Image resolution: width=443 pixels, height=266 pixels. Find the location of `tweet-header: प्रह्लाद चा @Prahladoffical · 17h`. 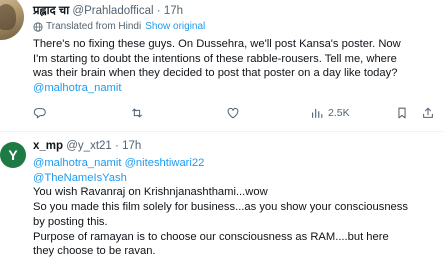

tweet-header: प्रह्लाद चा @Prahladoffical · 17h is located at coordinates (108, 11).